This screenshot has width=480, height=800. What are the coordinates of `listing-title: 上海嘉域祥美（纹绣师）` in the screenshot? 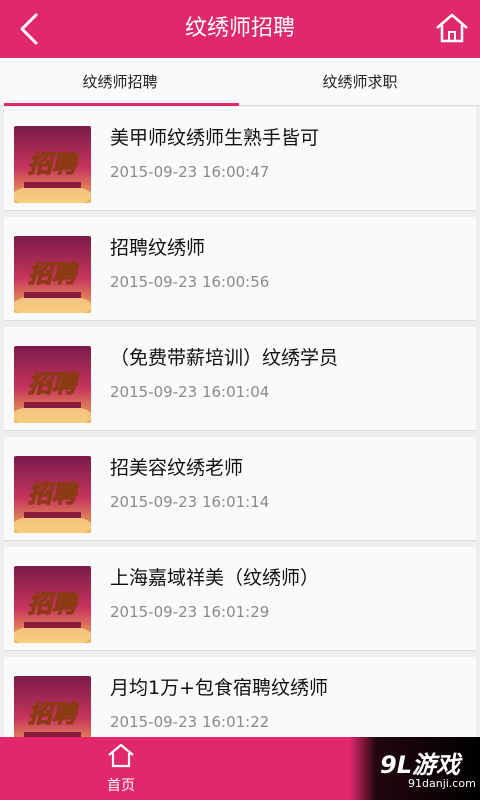 It's located at (215, 578).